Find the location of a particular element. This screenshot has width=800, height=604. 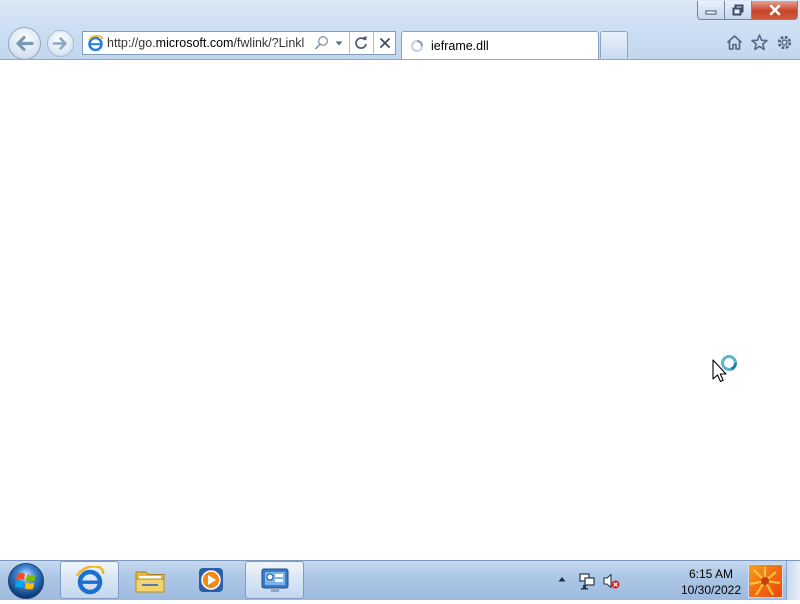

volume-muted-icon is located at coordinates (611, 581).